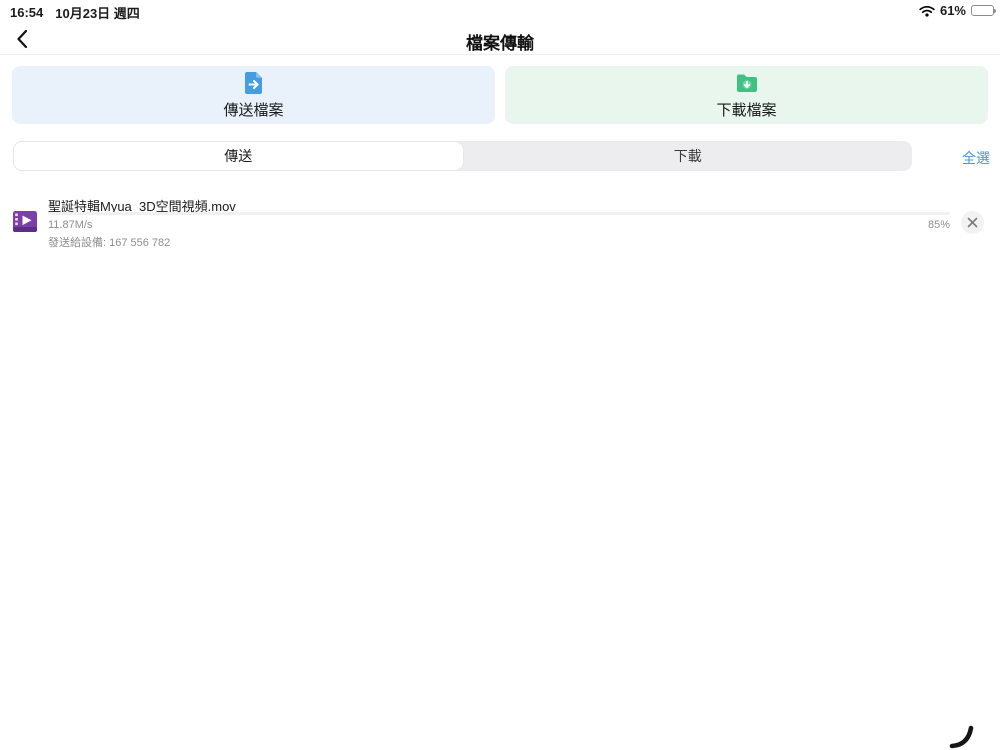 Image resolution: width=1000 pixels, height=750 pixels. Describe the element at coordinates (254, 83) in the screenshot. I see `file-send-icon` at that location.